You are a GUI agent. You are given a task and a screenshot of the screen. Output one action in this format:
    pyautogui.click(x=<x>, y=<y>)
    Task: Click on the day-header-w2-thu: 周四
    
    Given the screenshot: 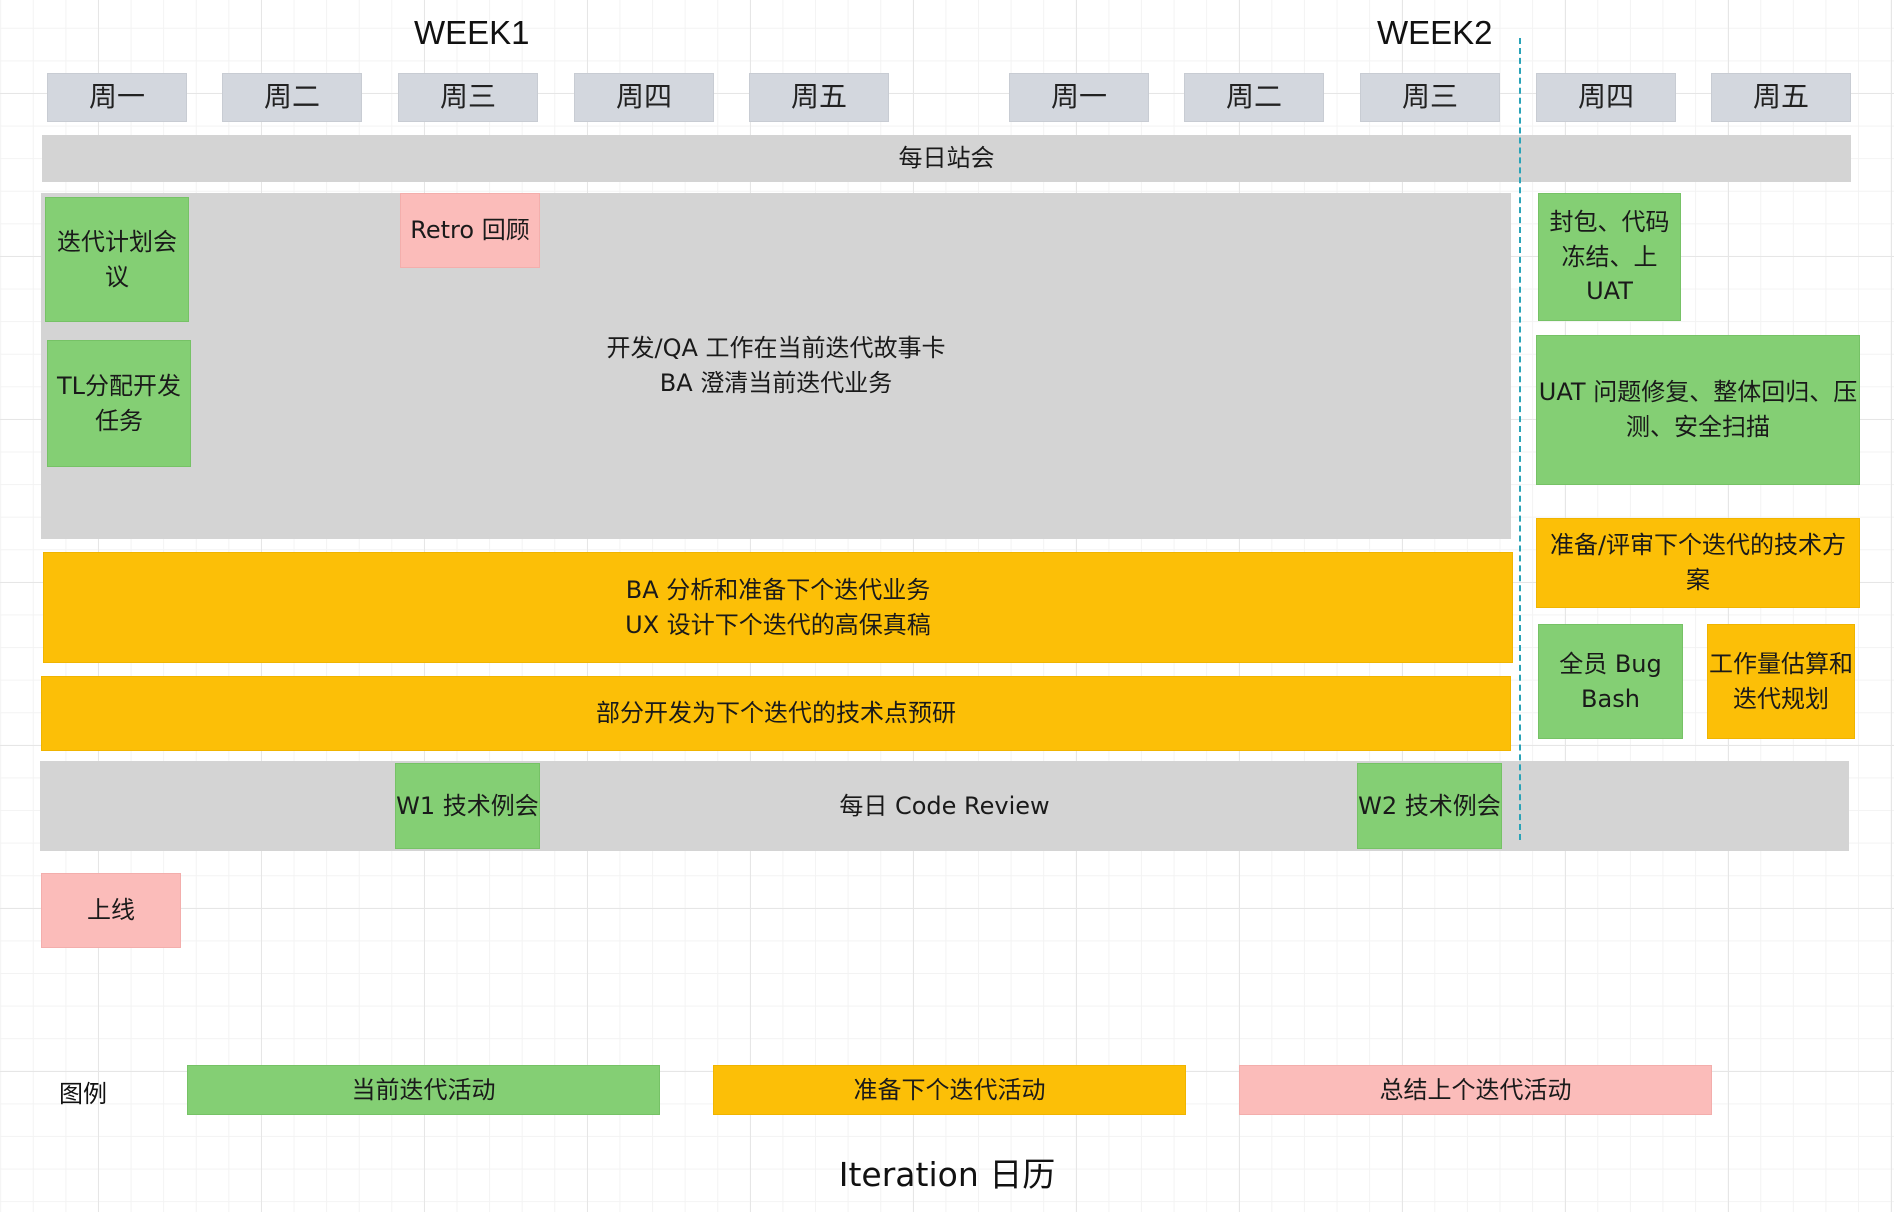 What is the action you would take?
    pyautogui.click(x=1606, y=97)
    